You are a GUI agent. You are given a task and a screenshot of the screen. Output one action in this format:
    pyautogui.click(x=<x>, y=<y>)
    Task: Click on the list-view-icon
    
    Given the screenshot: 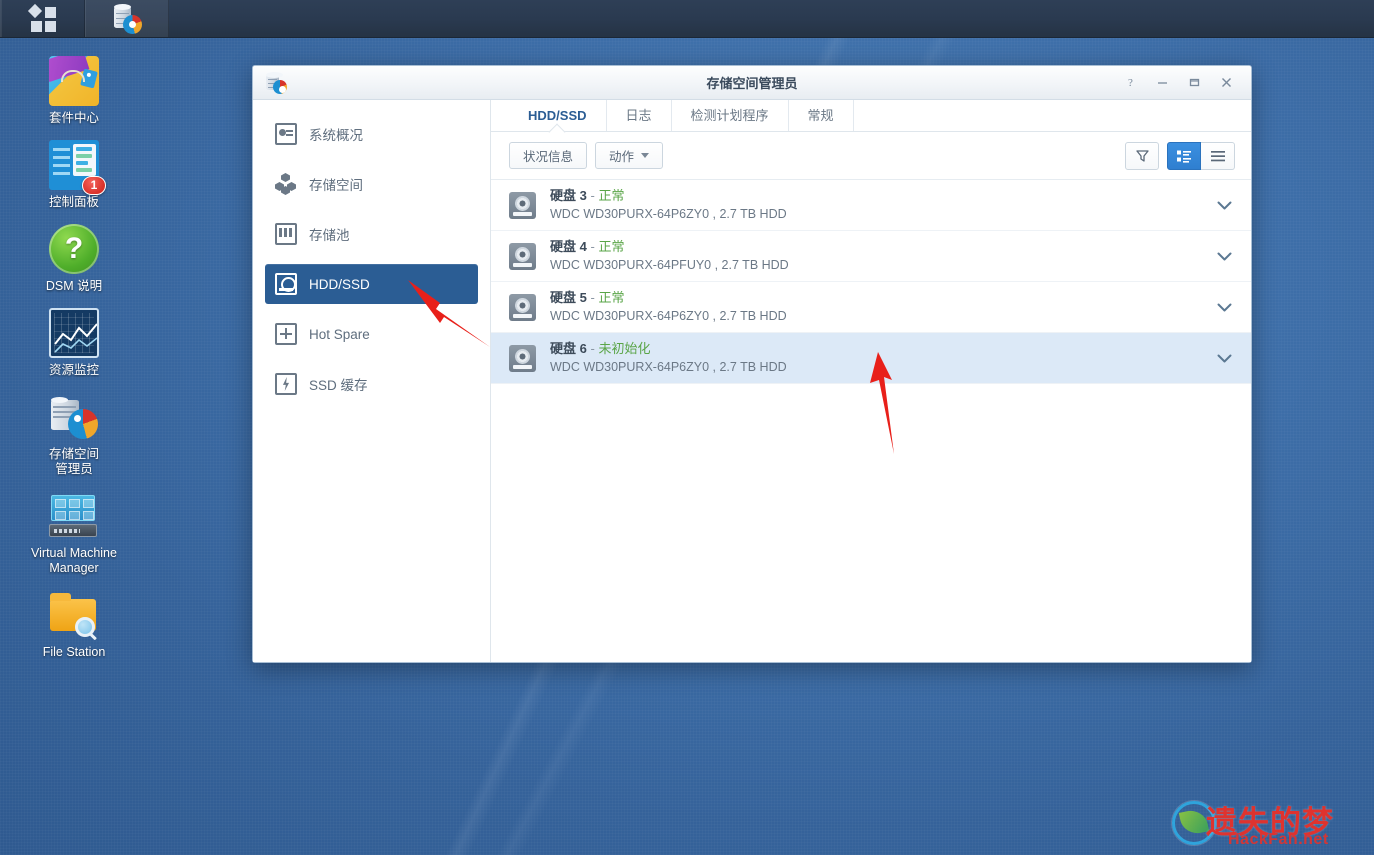 What is the action you would take?
    pyautogui.click(x=1217, y=155)
    